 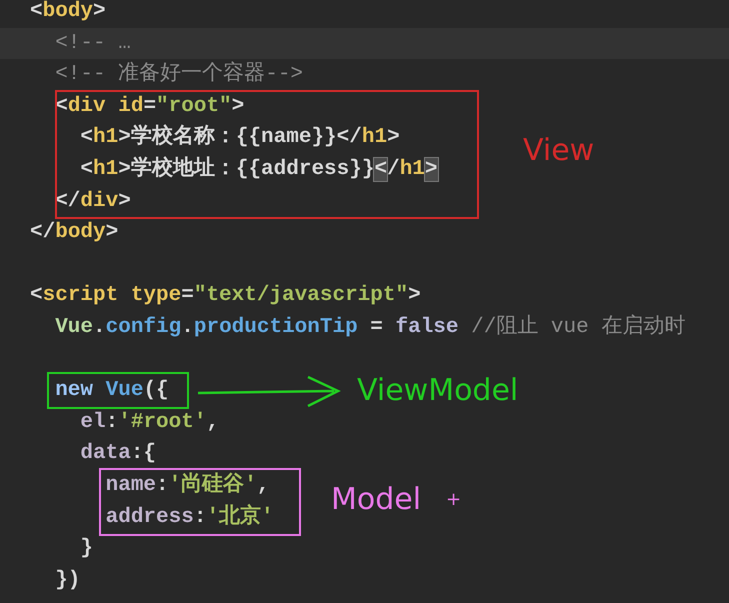 What do you see at coordinates (454, 500) in the screenshot?
I see `annotation-mark: +` at bounding box center [454, 500].